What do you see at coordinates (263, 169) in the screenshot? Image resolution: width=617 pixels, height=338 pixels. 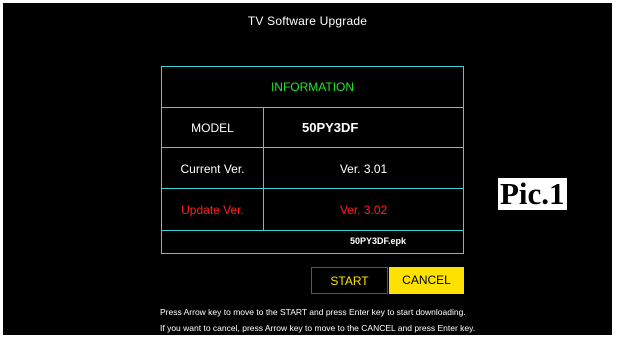 I see `column-divider` at bounding box center [263, 169].